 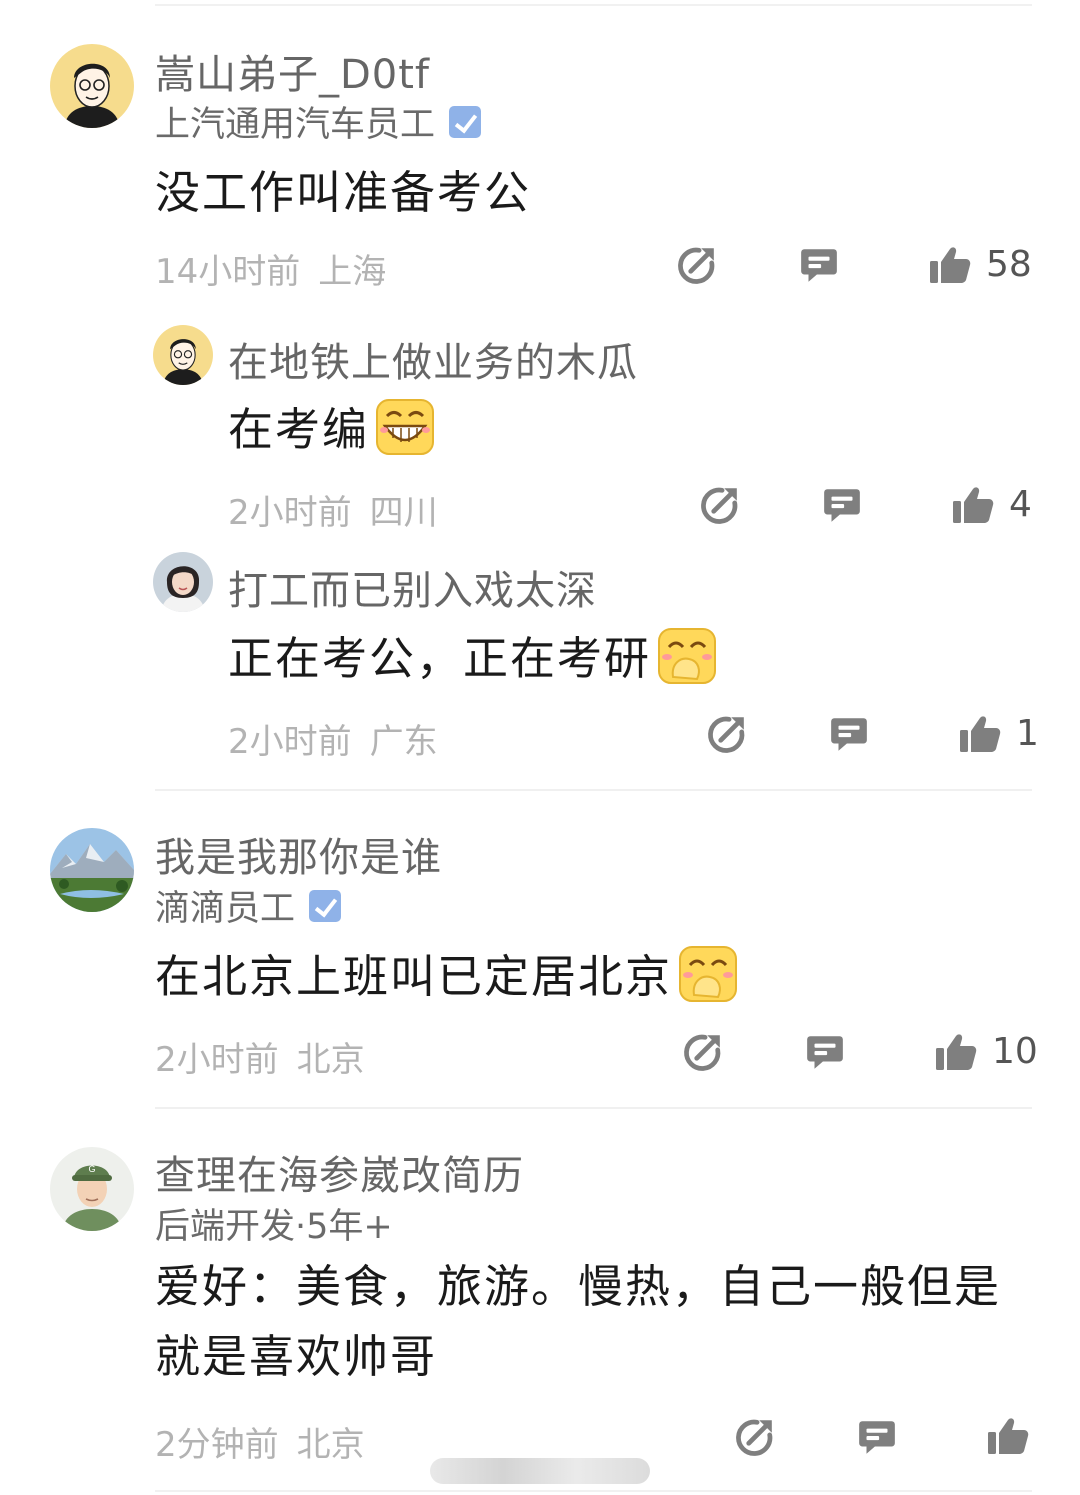 What do you see at coordinates (274, 1227) in the screenshot?
I see `user-title-text: 后端开发·5年+` at bounding box center [274, 1227].